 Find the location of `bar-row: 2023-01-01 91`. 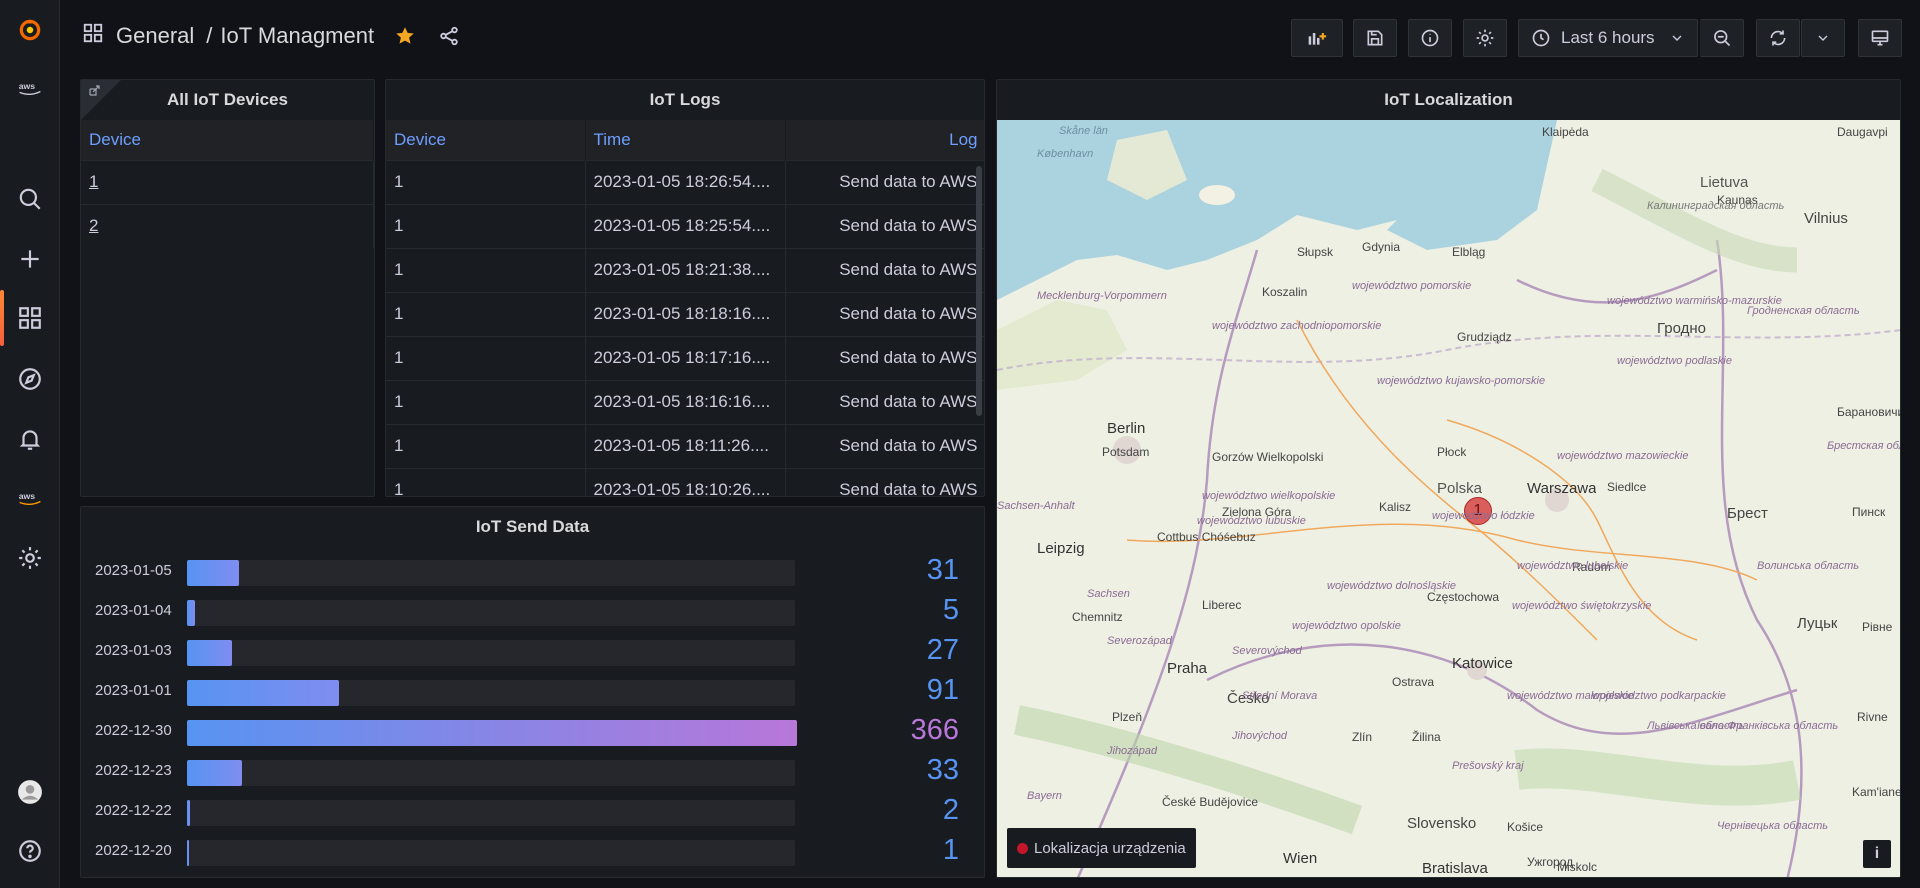

bar-row: 2023-01-01 91 is located at coordinates (531, 692).